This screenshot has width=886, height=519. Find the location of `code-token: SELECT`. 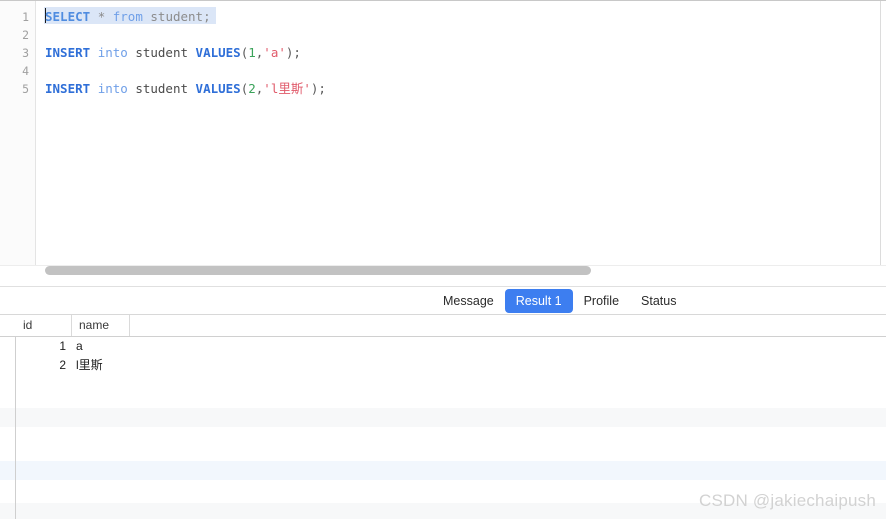

code-token: SELECT is located at coordinates (68, 16).